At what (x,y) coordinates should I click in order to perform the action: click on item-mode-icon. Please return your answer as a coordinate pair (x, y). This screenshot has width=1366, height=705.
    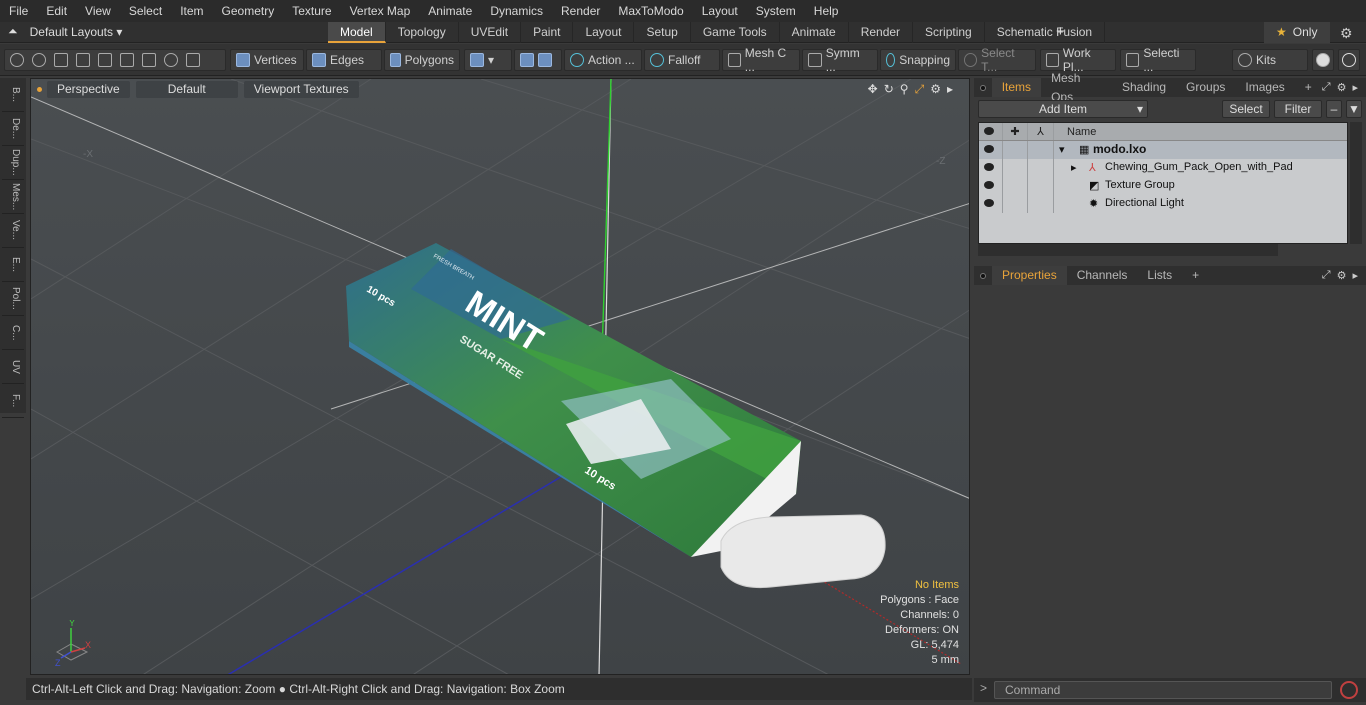
    Looking at the image, I should click on (193, 60).